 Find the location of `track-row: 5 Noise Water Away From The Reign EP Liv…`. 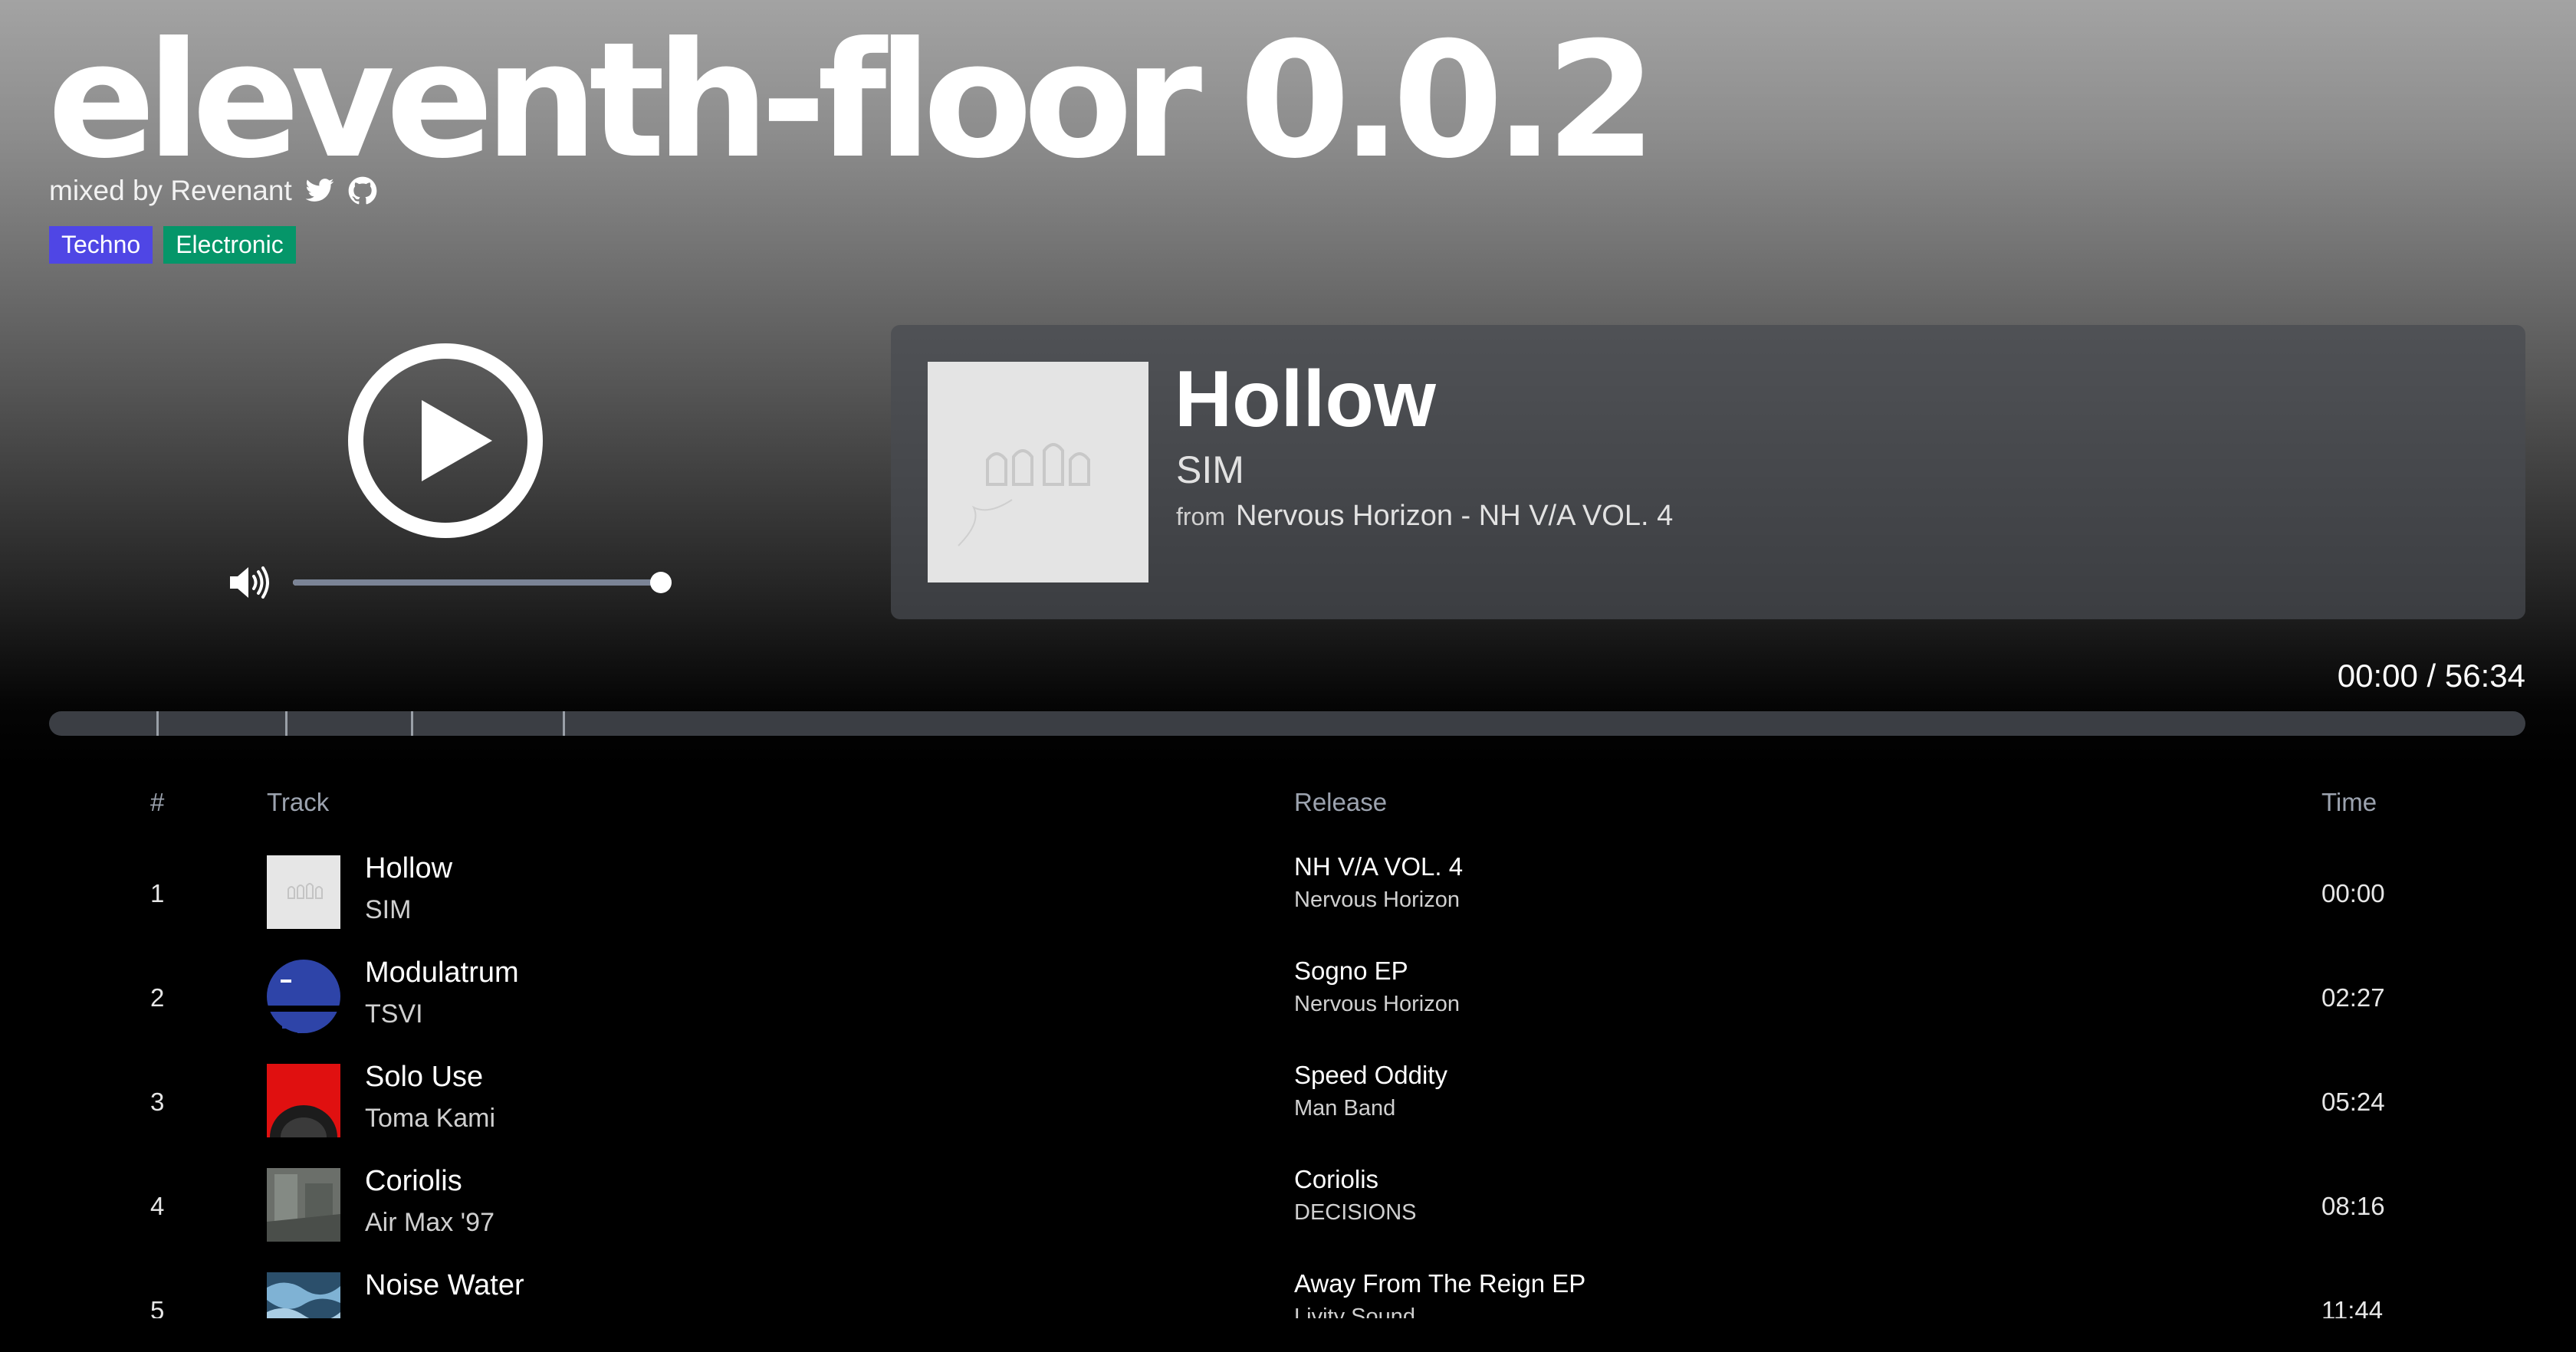

track-row: 5 Noise Water Away From The Reign EP Liv… is located at coordinates (1288, 1288).